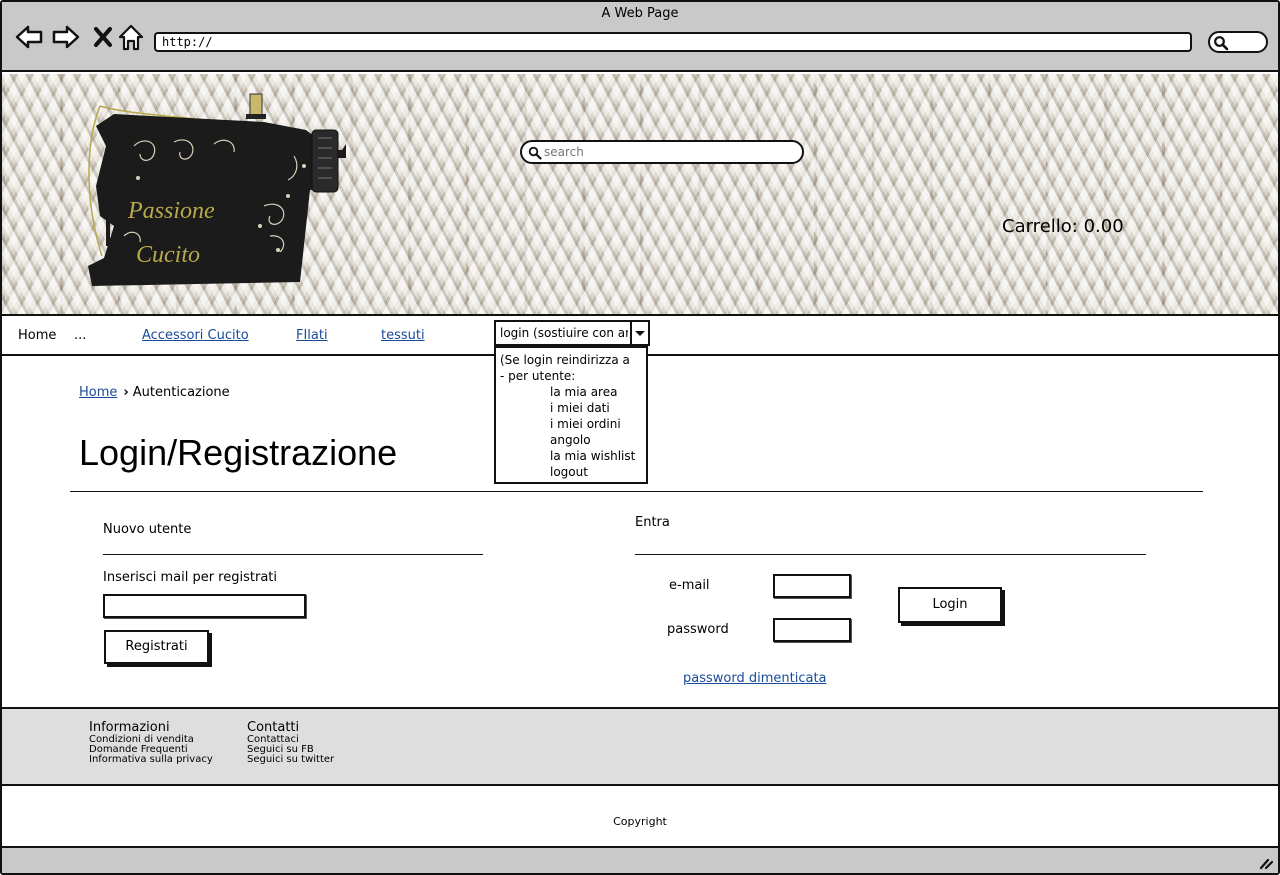 The width and height of the screenshot is (1280, 875). I want to click on chevron-down-icon, so click(639, 333).